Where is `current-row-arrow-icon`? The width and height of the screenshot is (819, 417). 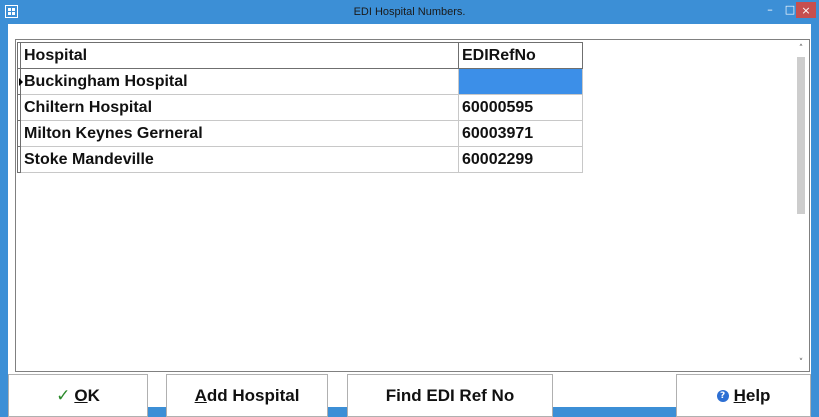 current-row-arrow-icon is located at coordinates (21, 82).